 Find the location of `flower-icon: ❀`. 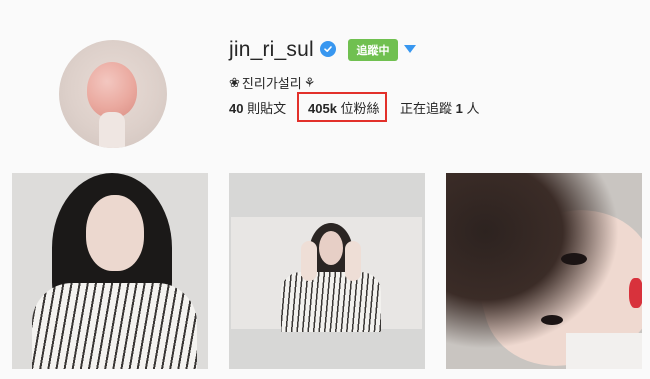

flower-icon: ❀ is located at coordinates (234, 82).